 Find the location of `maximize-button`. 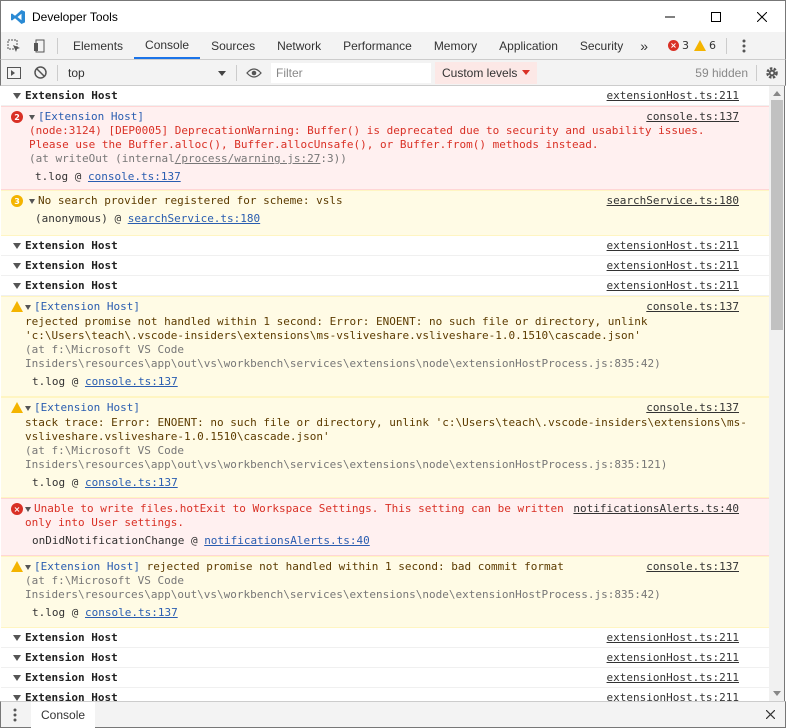

maximize-button is located at coordinates (716, 17).